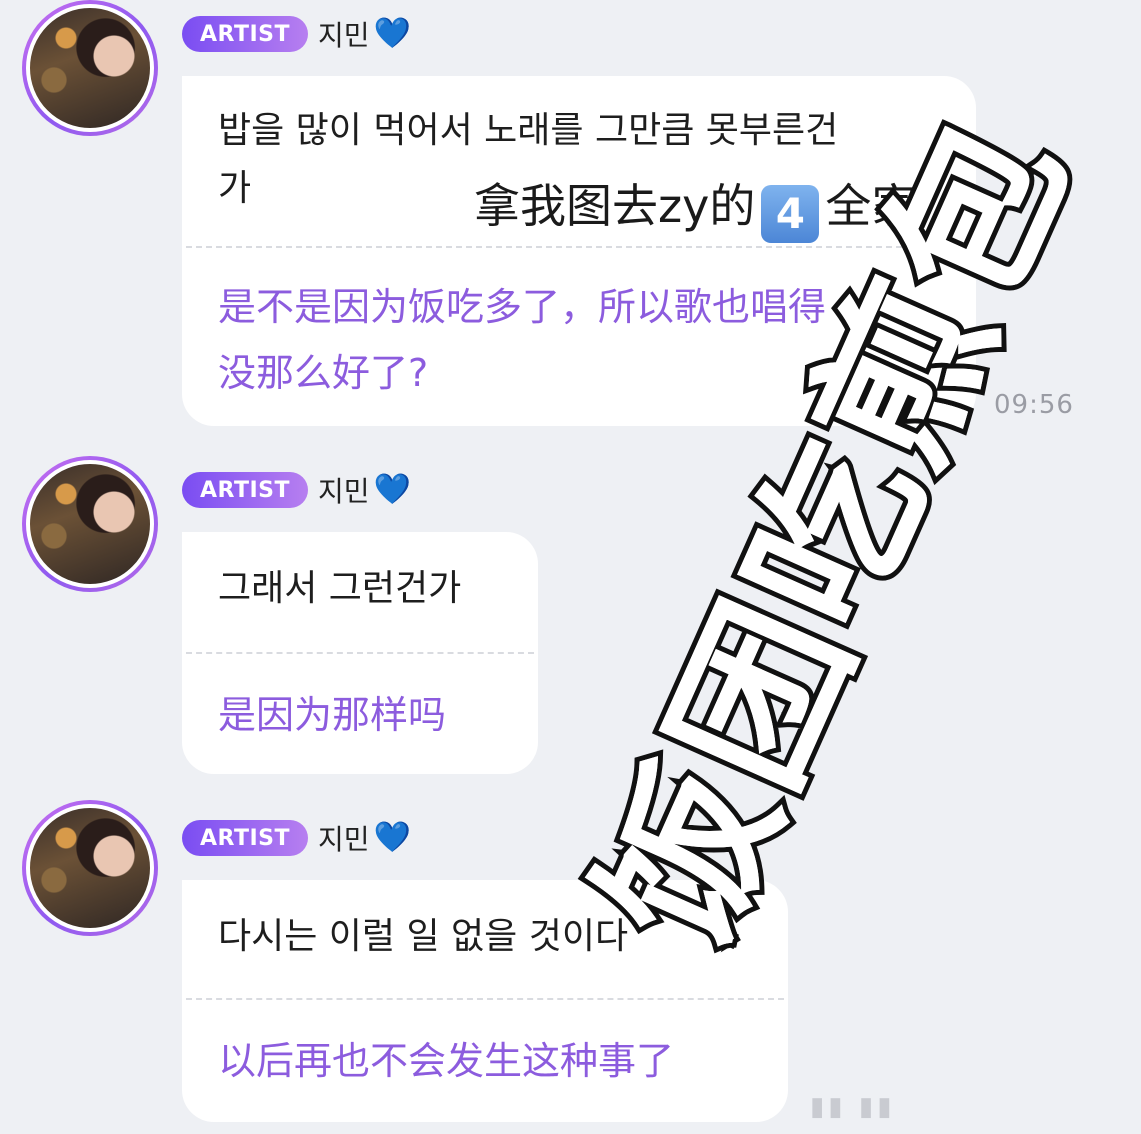 The width and height of the screenshot is (1141, 1134). What do you see at coordinates (340, 588) in the screenshot?
I see `message-text: 그래서 그런건가` at bounding box center [340, 588].